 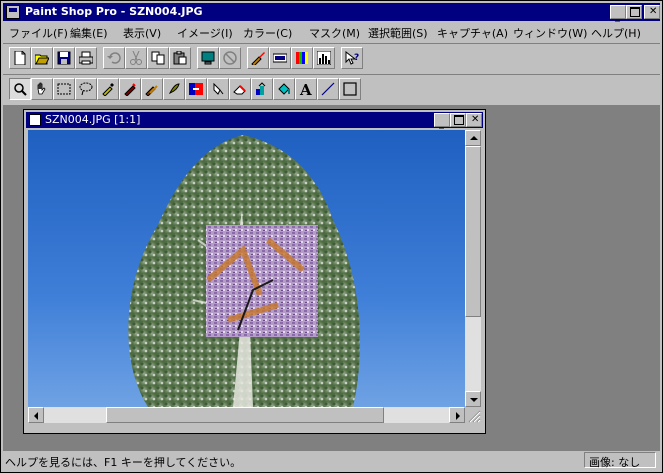 I want to click on status-help-text: ヘルプを見るには、F1 キーを押してください。, so click(x=123, y=462).